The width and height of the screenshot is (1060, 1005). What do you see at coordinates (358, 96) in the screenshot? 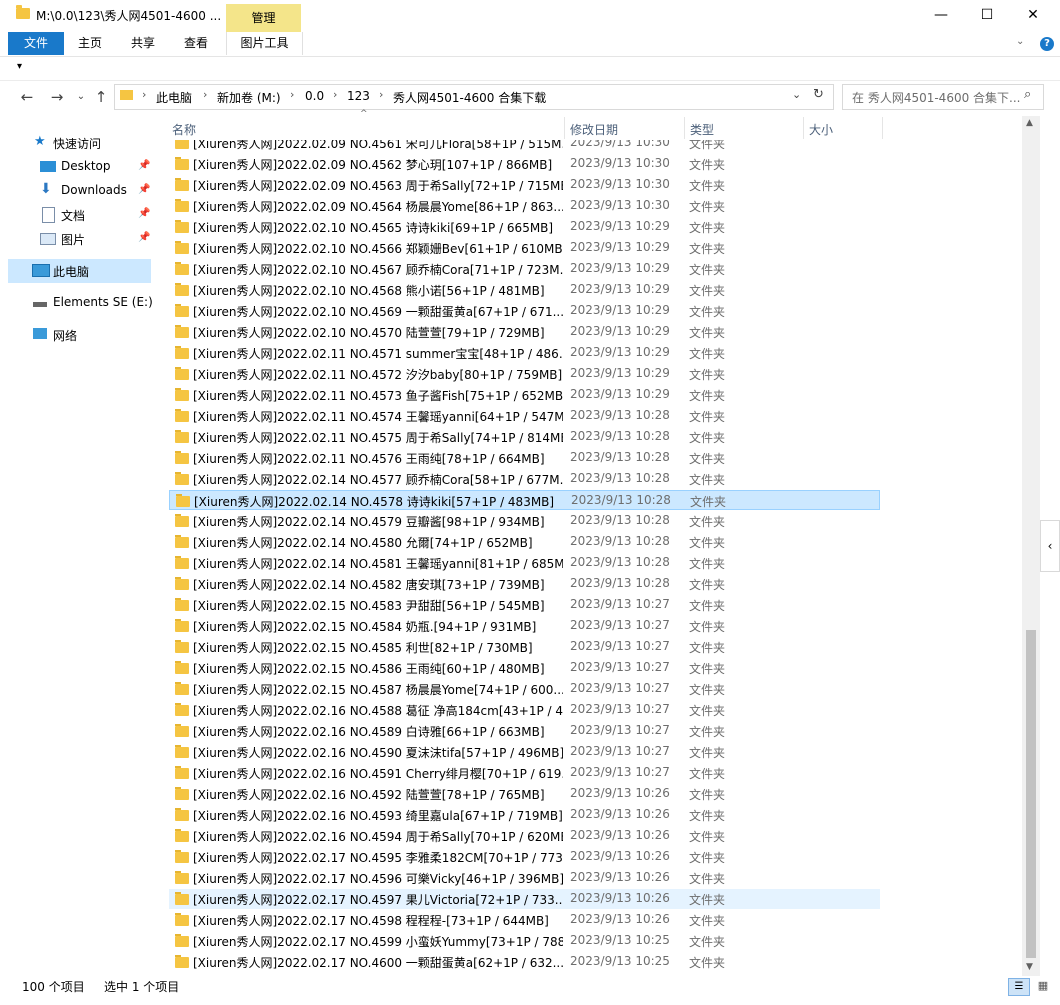
I see `breadcrumb-folder-123: 123` at bounding box center [358, 96].